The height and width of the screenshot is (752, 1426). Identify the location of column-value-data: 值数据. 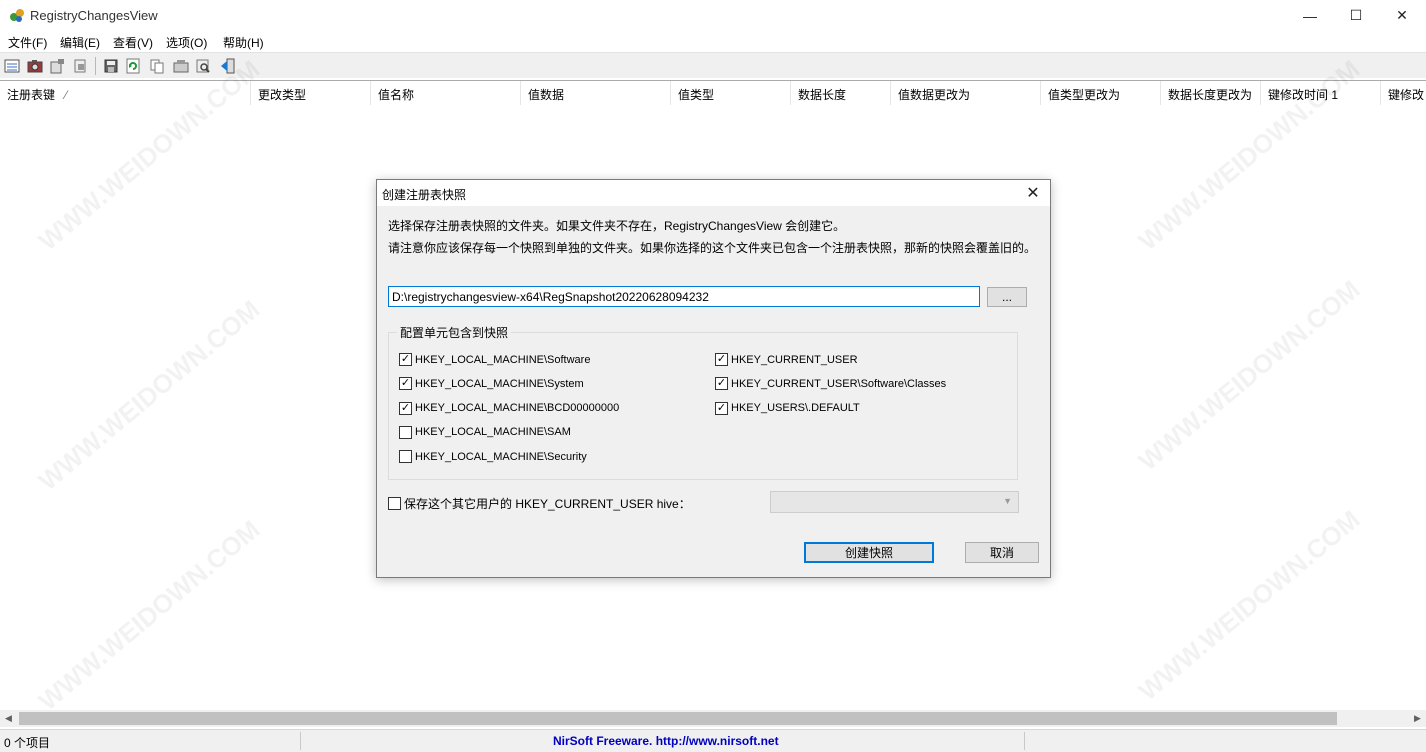
(596, 93).